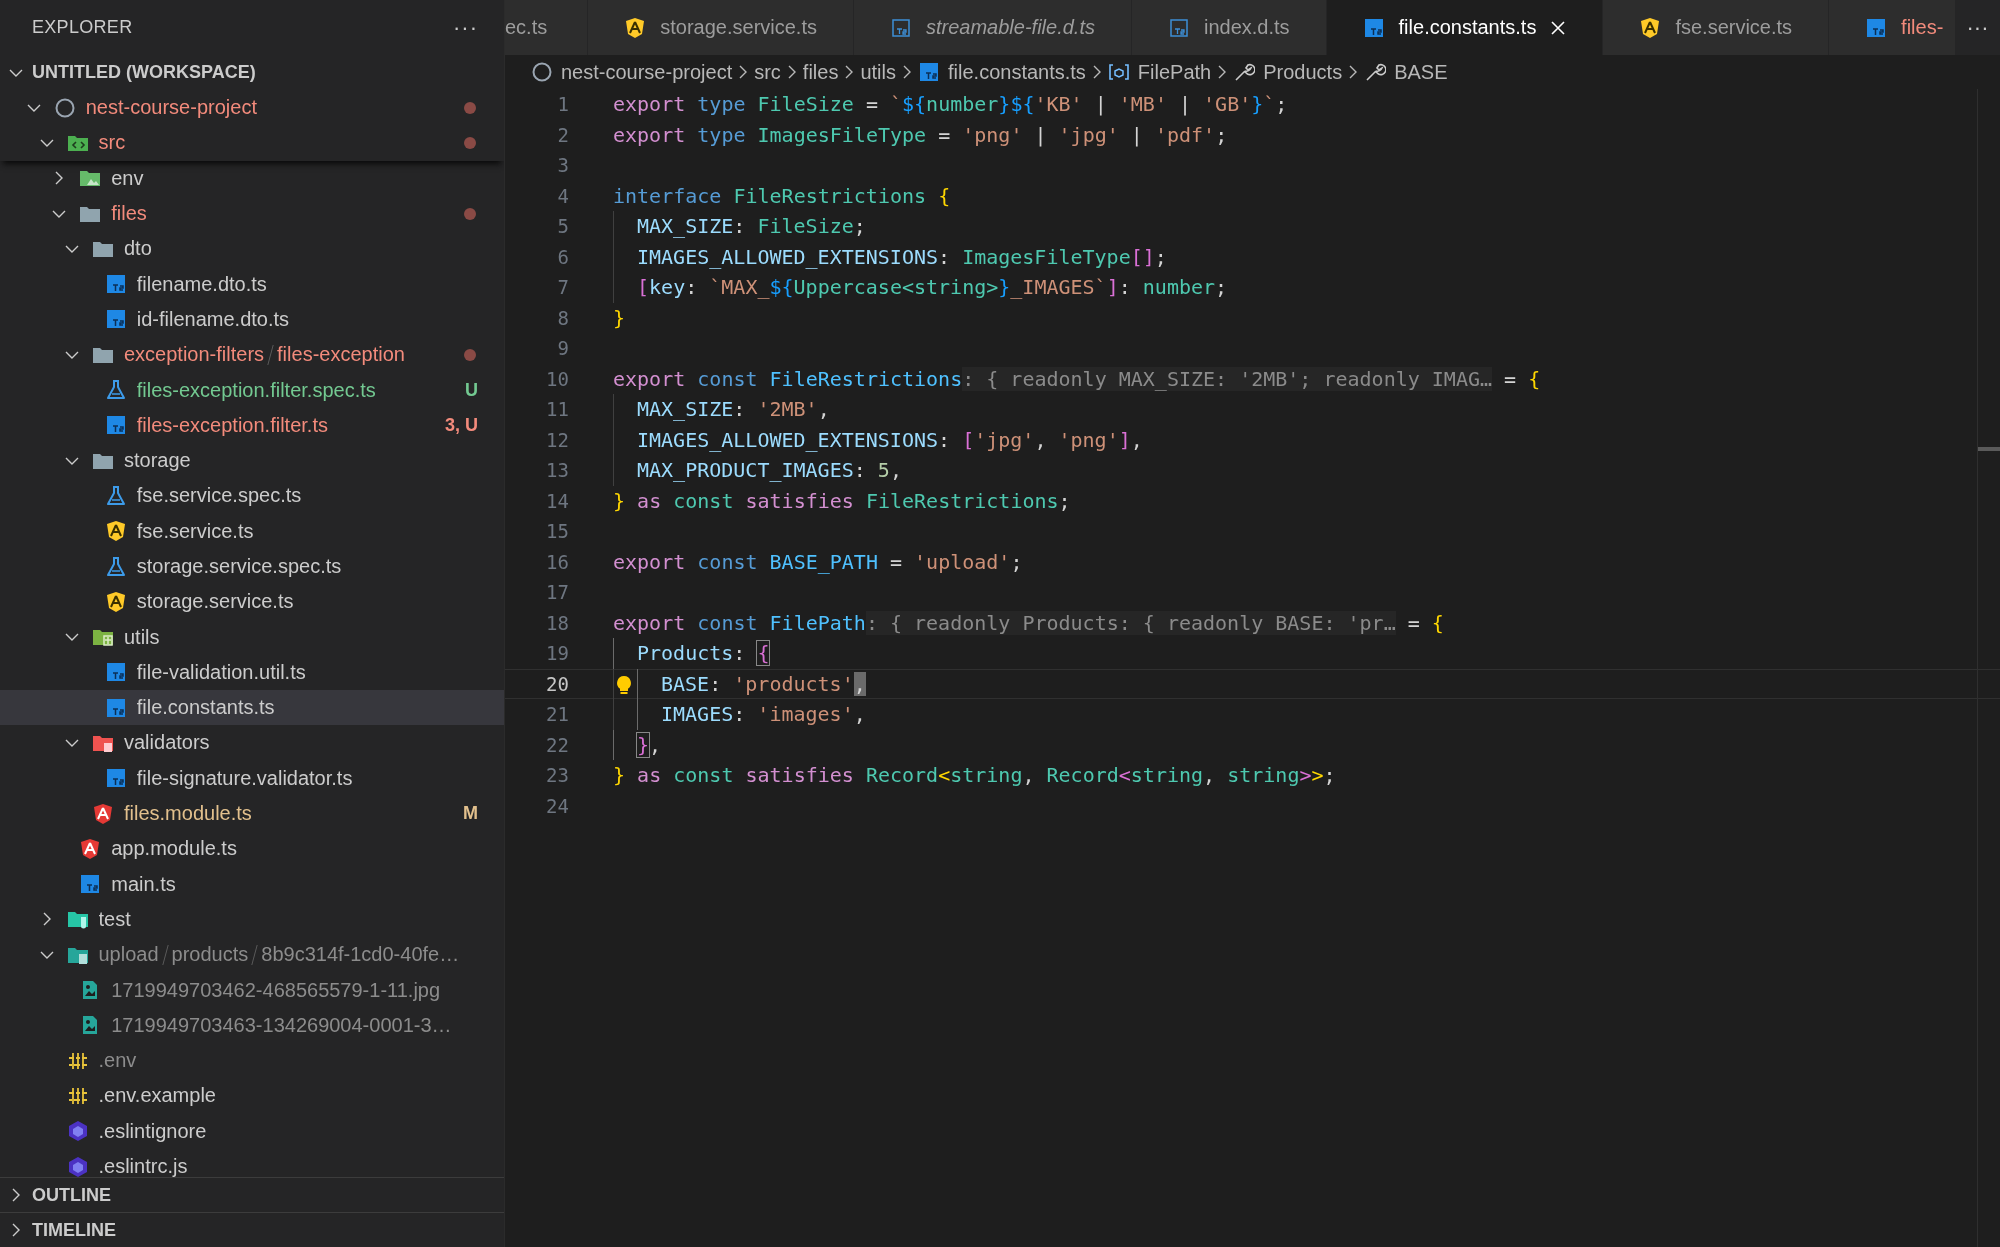  Describe the element at coordinates (129, 214) in the screenshot. I see `folder-name: files` at that location.